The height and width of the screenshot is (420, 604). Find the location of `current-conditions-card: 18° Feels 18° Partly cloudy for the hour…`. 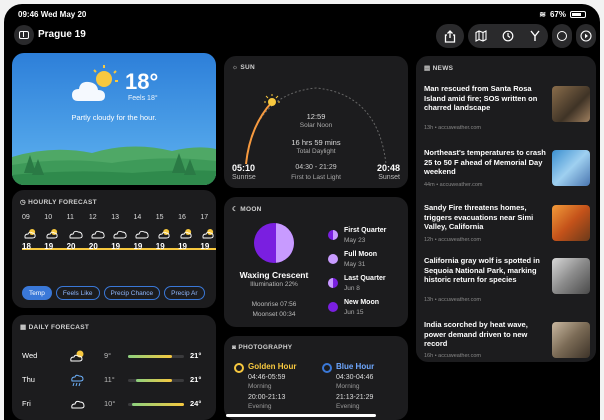

current-conditions-card: 18° Feels 18° Partly cloudy for the hour… is located at coordinates (114, 119).